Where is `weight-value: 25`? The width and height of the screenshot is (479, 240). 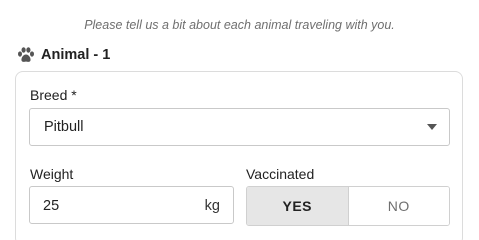
weight-value: 25 is located at coordinates (51, 206).